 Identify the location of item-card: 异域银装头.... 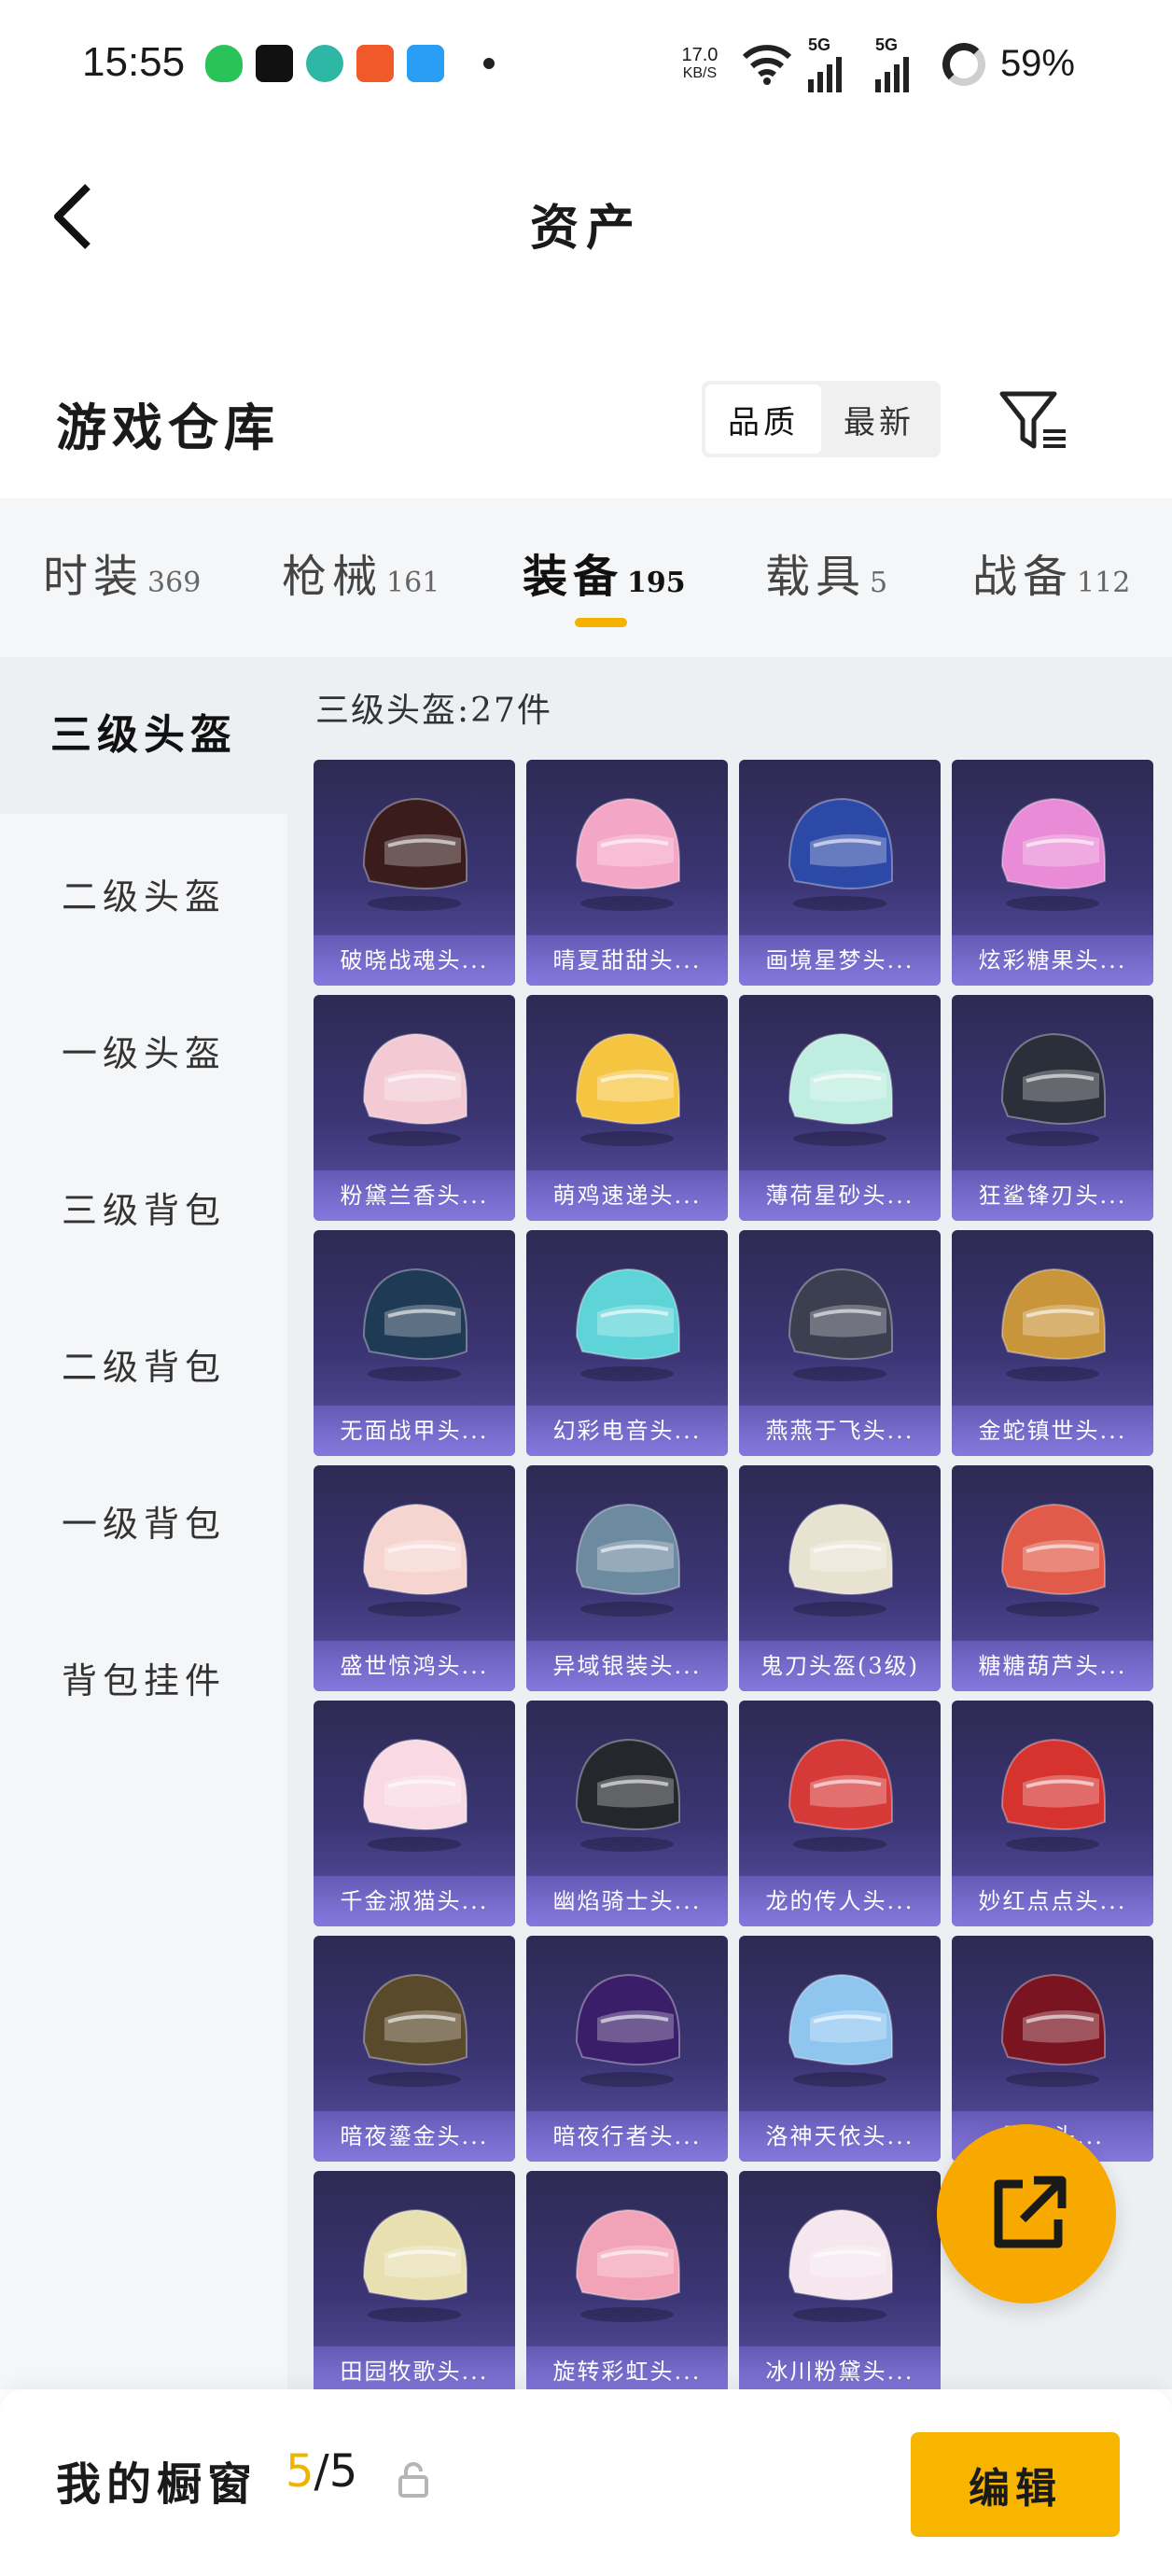
(627, 1578).